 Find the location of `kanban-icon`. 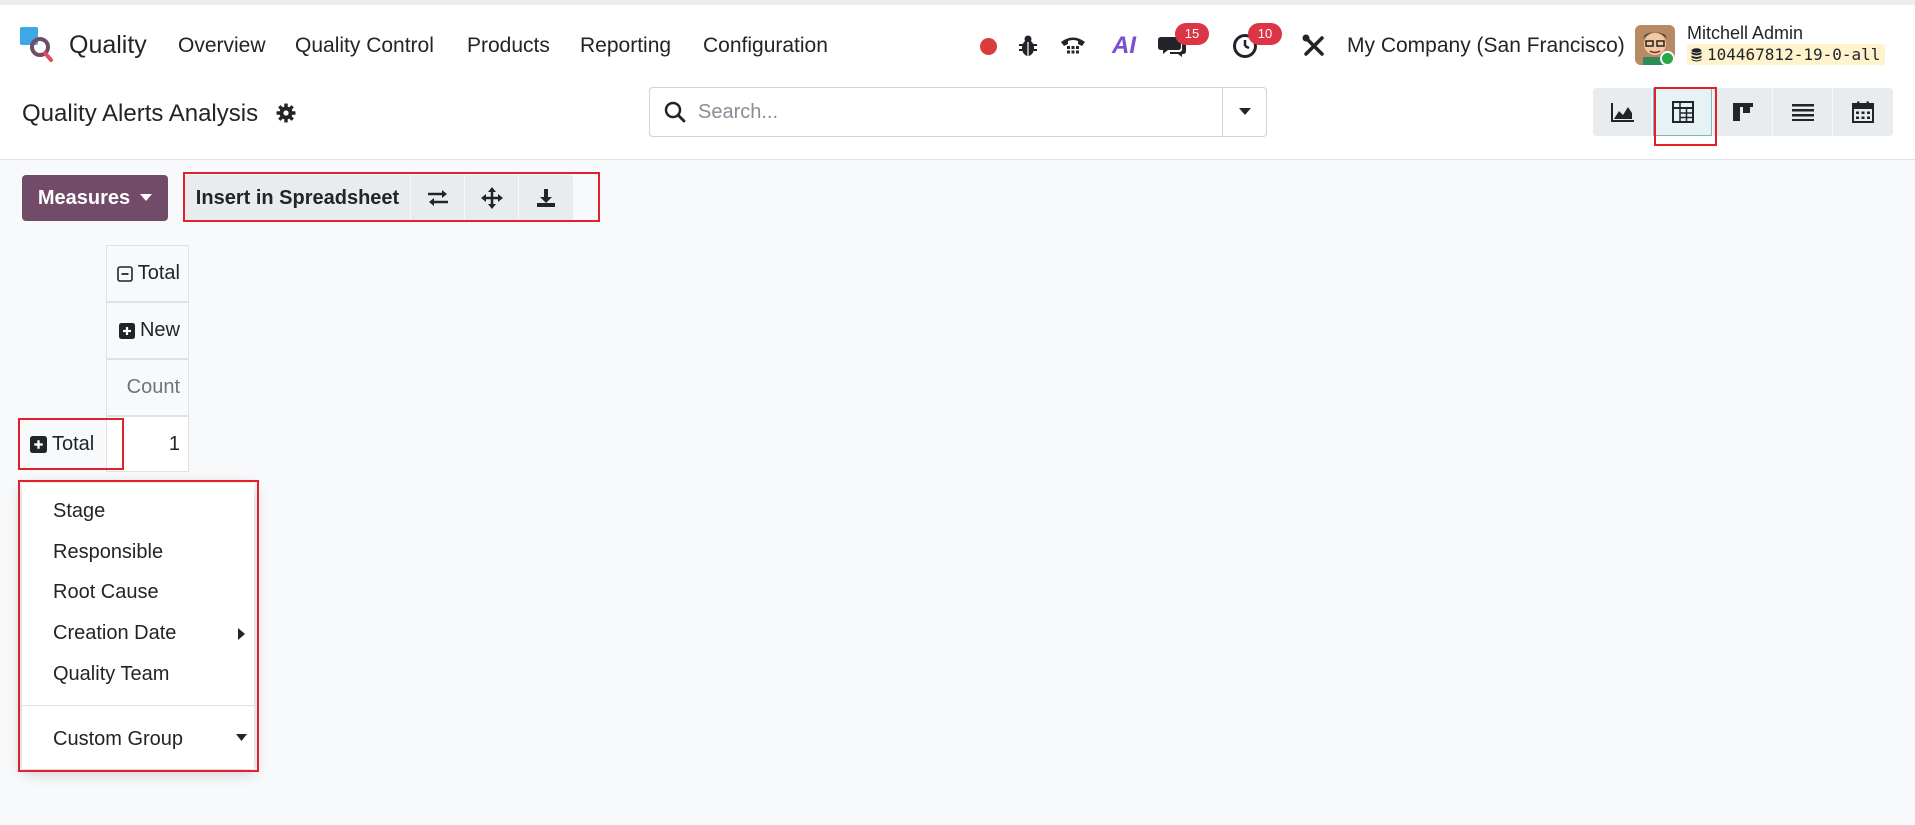

kanban-icon is located at coordinates (1742, 112).